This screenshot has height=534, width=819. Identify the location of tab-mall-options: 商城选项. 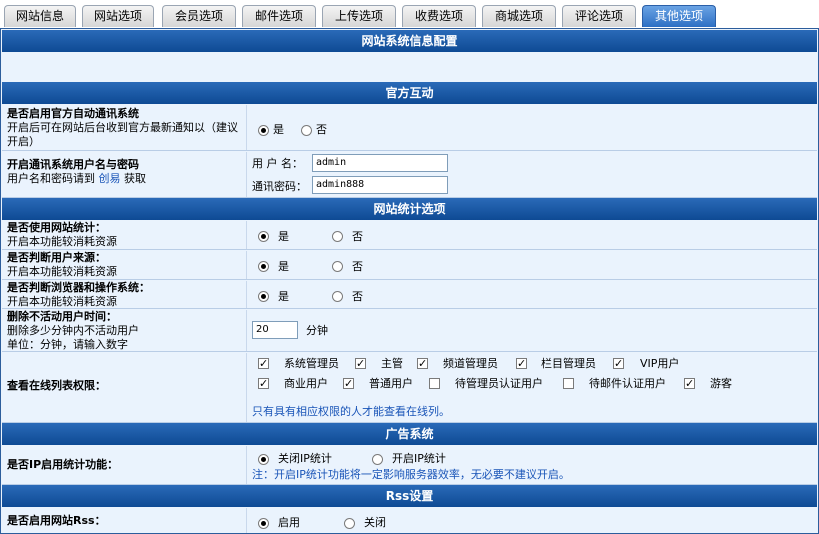
(519, 16).